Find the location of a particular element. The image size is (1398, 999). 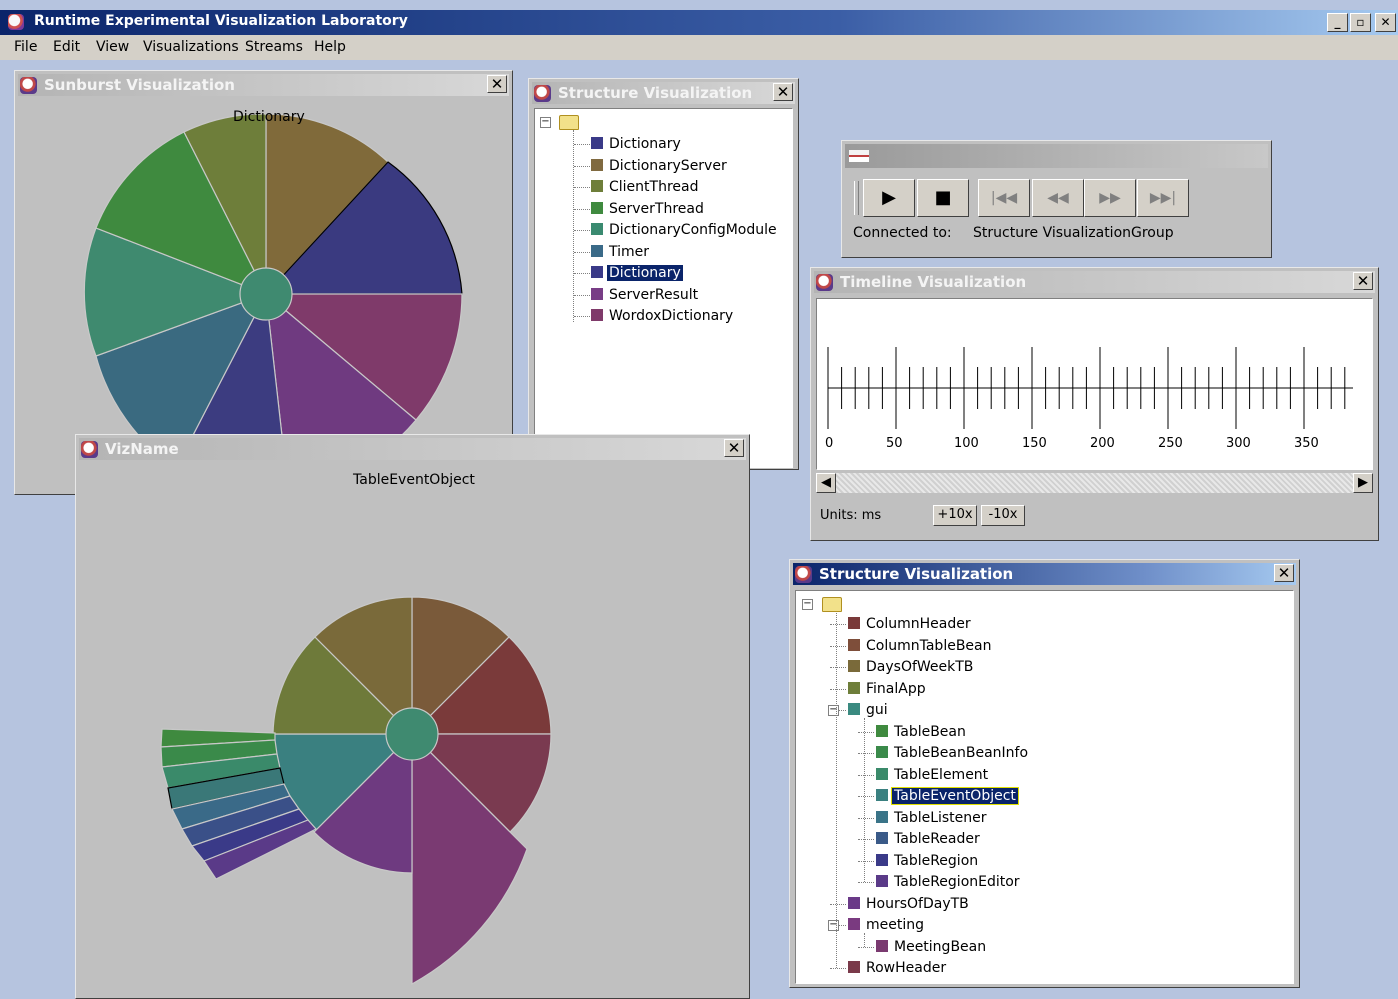

tree-item-label: gui is located at coordinates (877, 710).